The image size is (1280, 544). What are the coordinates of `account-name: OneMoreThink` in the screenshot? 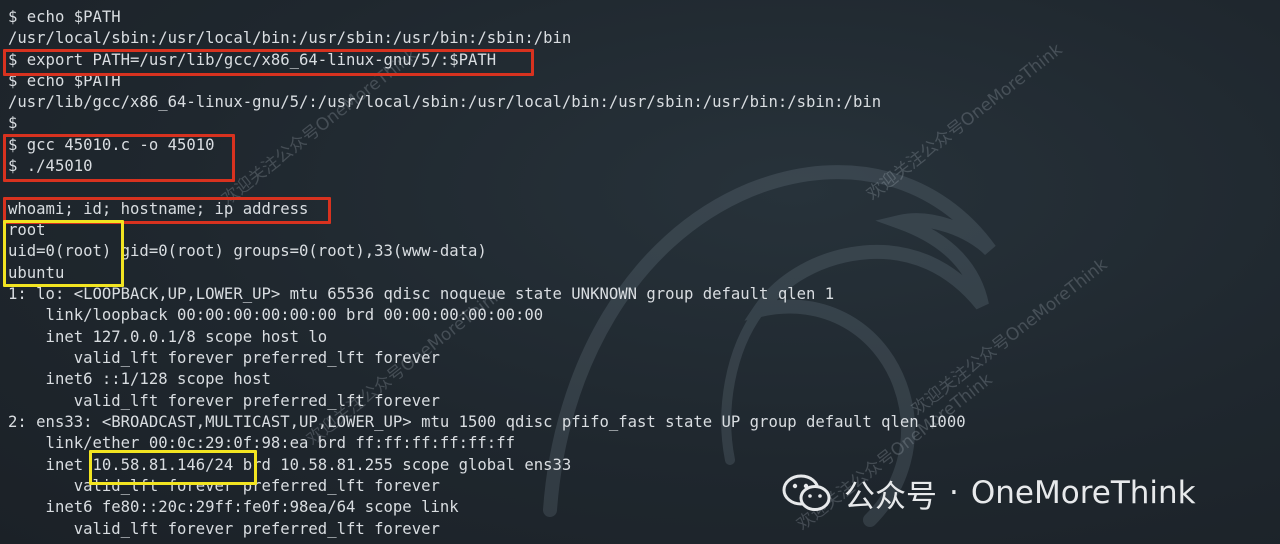 It's located at (1083, 493).